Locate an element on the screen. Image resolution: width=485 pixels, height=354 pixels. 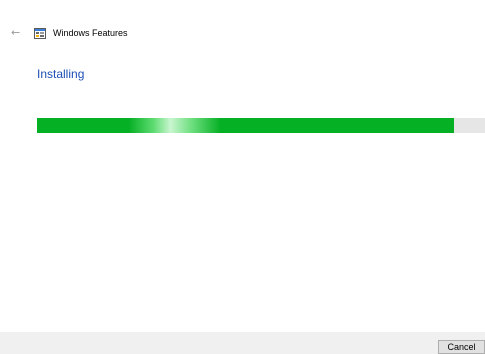
window-title: Windows Features is located at coordinates (90, 33).